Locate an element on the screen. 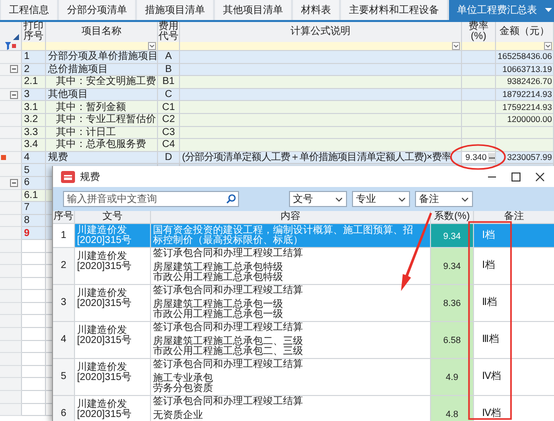 The width and height of the screenshot is (554, 421). fee-row: 6 川建造价发[2020]315号 签订承包合同和办理工程竣工结算 无资质企业 4.8 Ⅳ档 is located at coordinates (303, 408).